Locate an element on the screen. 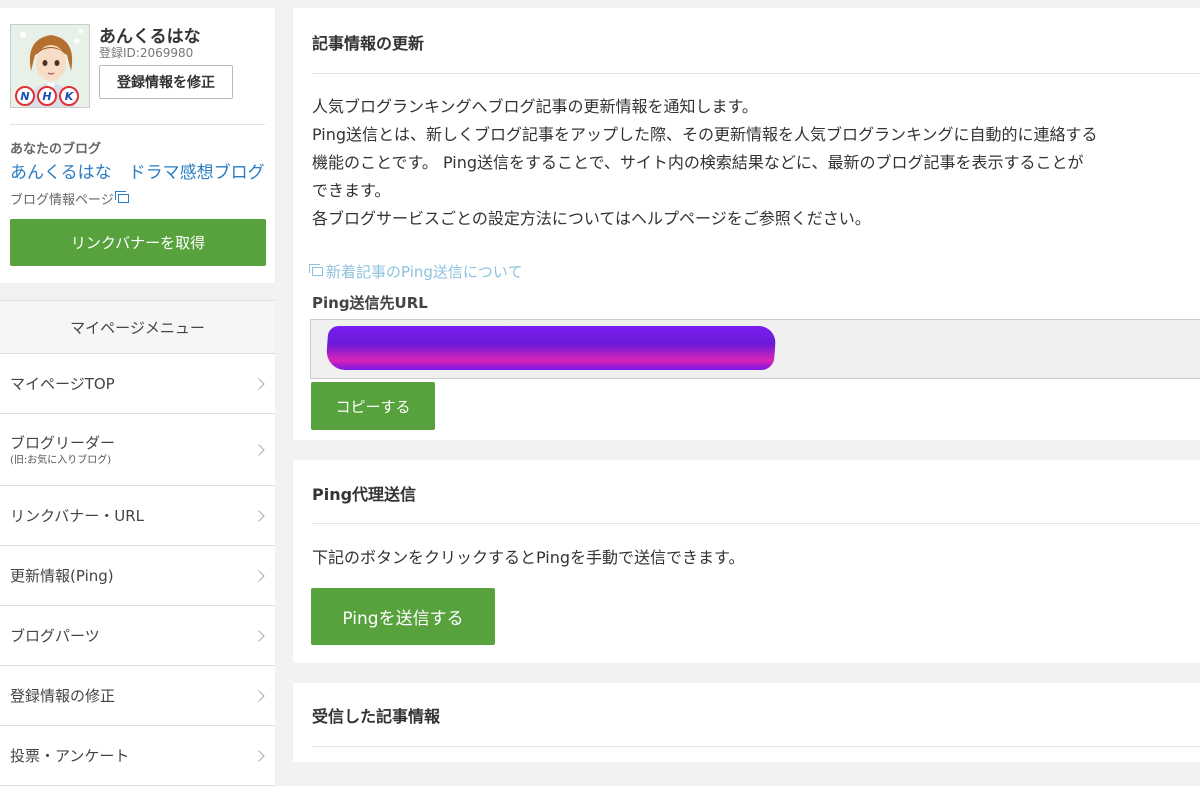 This screenshot has width=1200, height=786. ping-help-link: 新着記事のPing送信について is located at coordinates (416, 271).